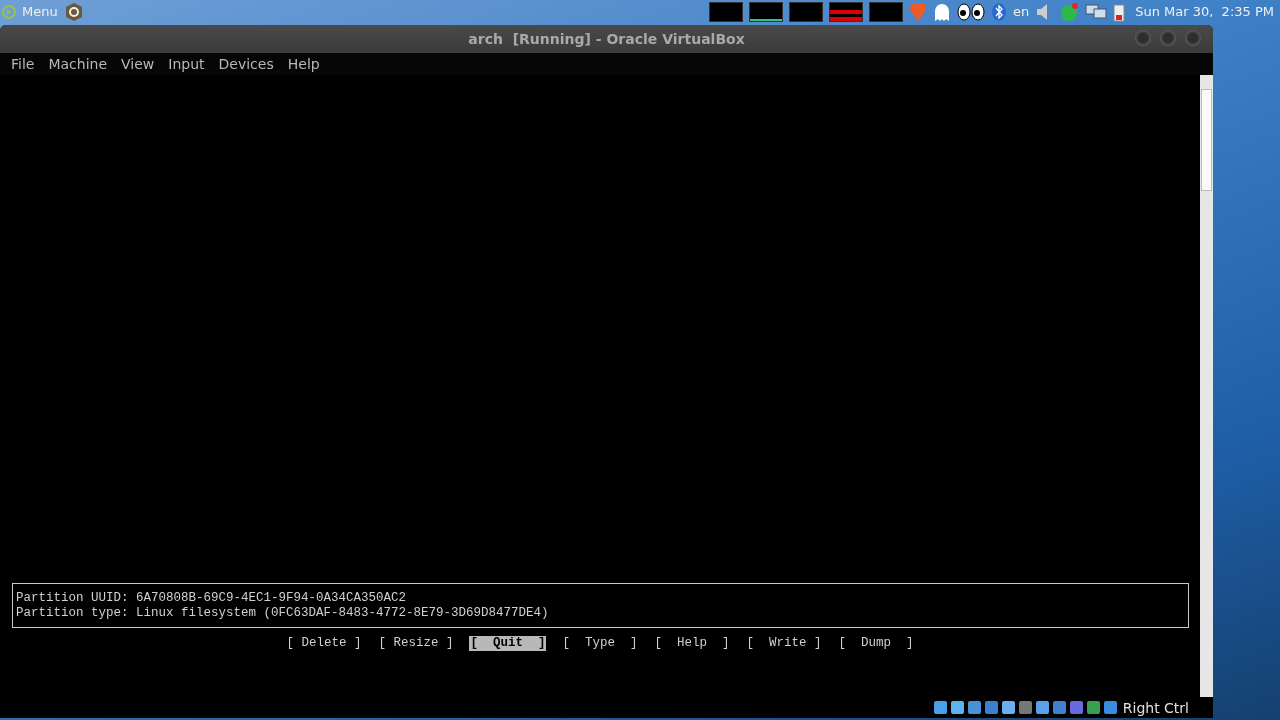 This screenshot has width=1280, height=720. Describe the element at coordinates (324, 643) in the screenshot. I see `console-button: [ Delete ]` at that location.